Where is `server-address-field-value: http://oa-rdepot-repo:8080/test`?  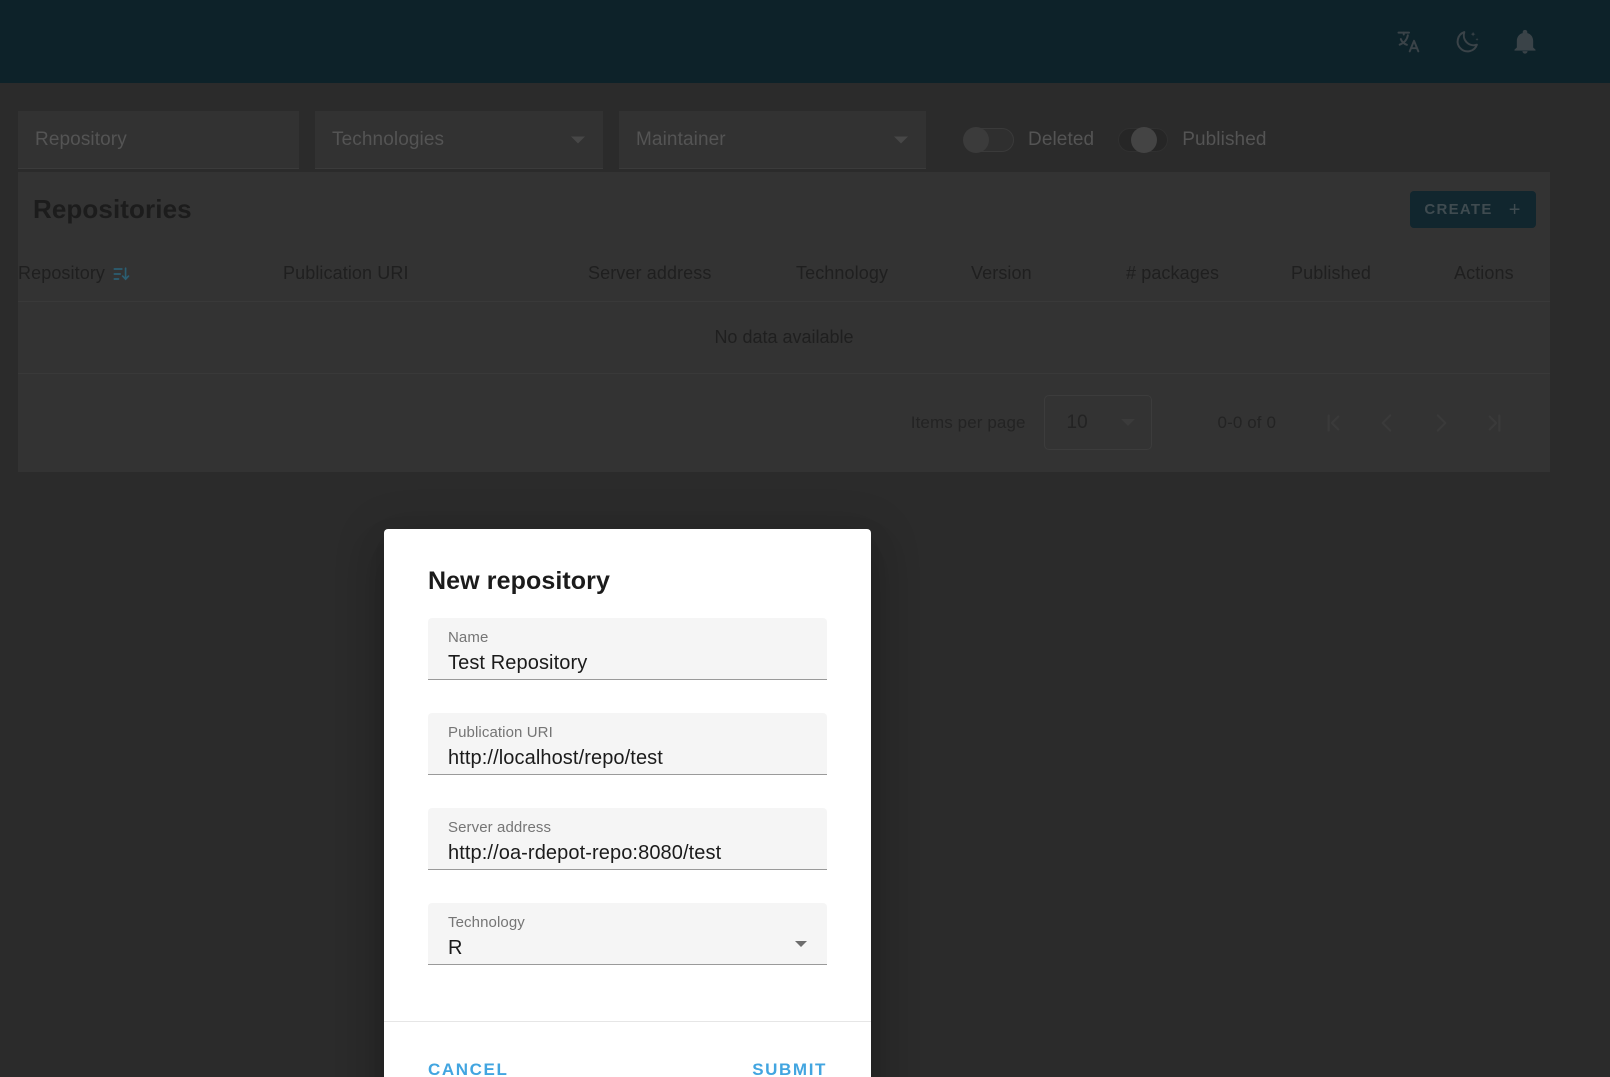 server-address-field-value: http://oa-rdepot-repo:8080/test is located at coordinates (585, 853).